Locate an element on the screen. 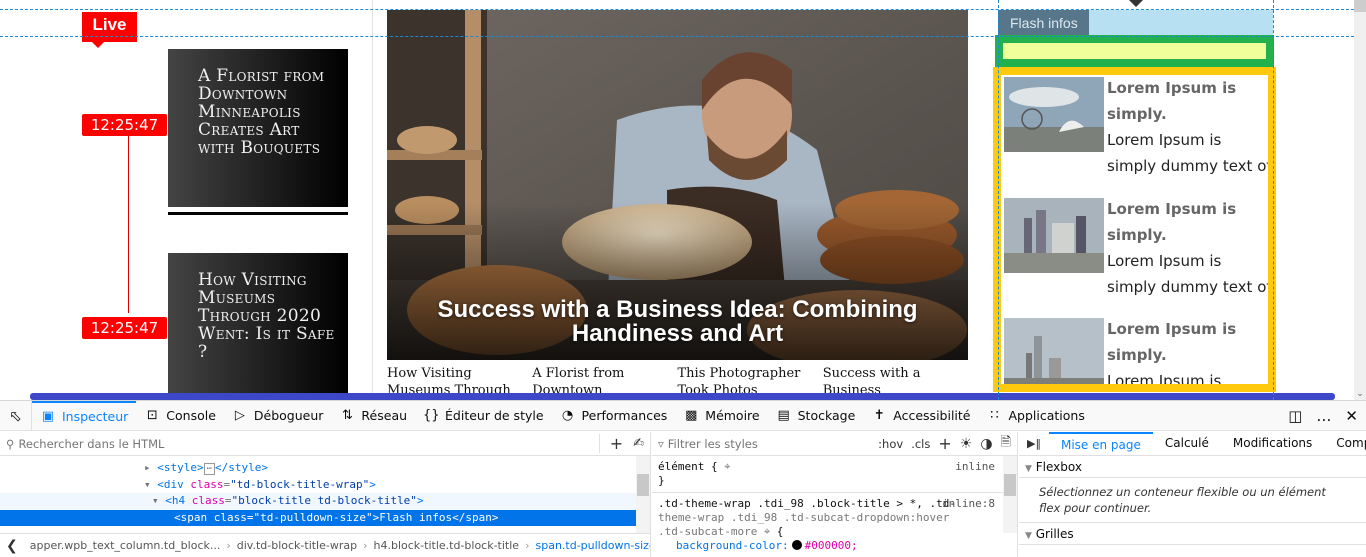 The image size is (1366, 557). tab-editeur-de-style: {} Éditeur de style is located at coordinates (483, 416).